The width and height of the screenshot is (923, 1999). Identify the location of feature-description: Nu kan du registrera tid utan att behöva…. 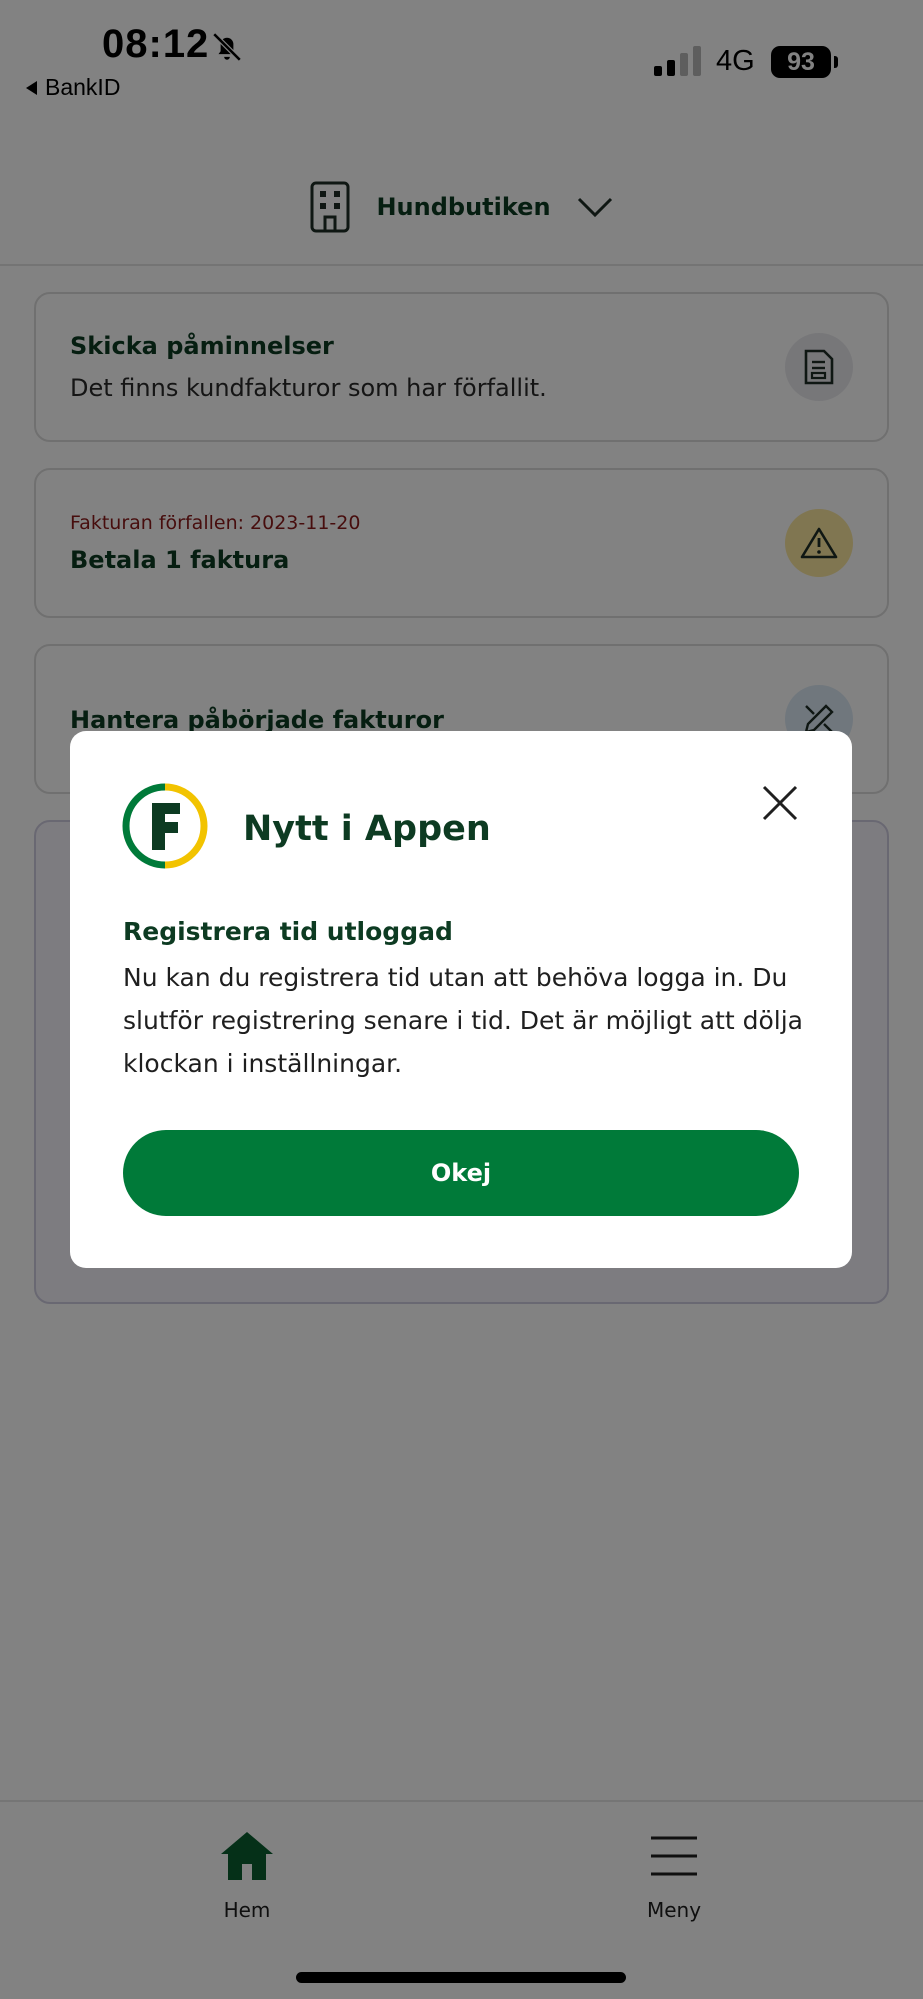
(463, 1020).